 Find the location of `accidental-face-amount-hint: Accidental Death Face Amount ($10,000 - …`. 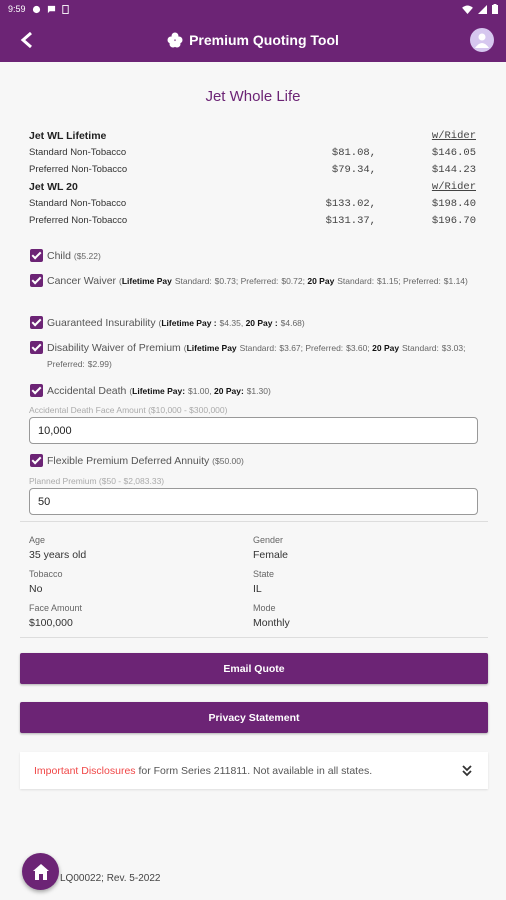

accidental-face-amount-hint: Accidental Death Face Amount ($10,000 - … is located at coordinates (128, 410).